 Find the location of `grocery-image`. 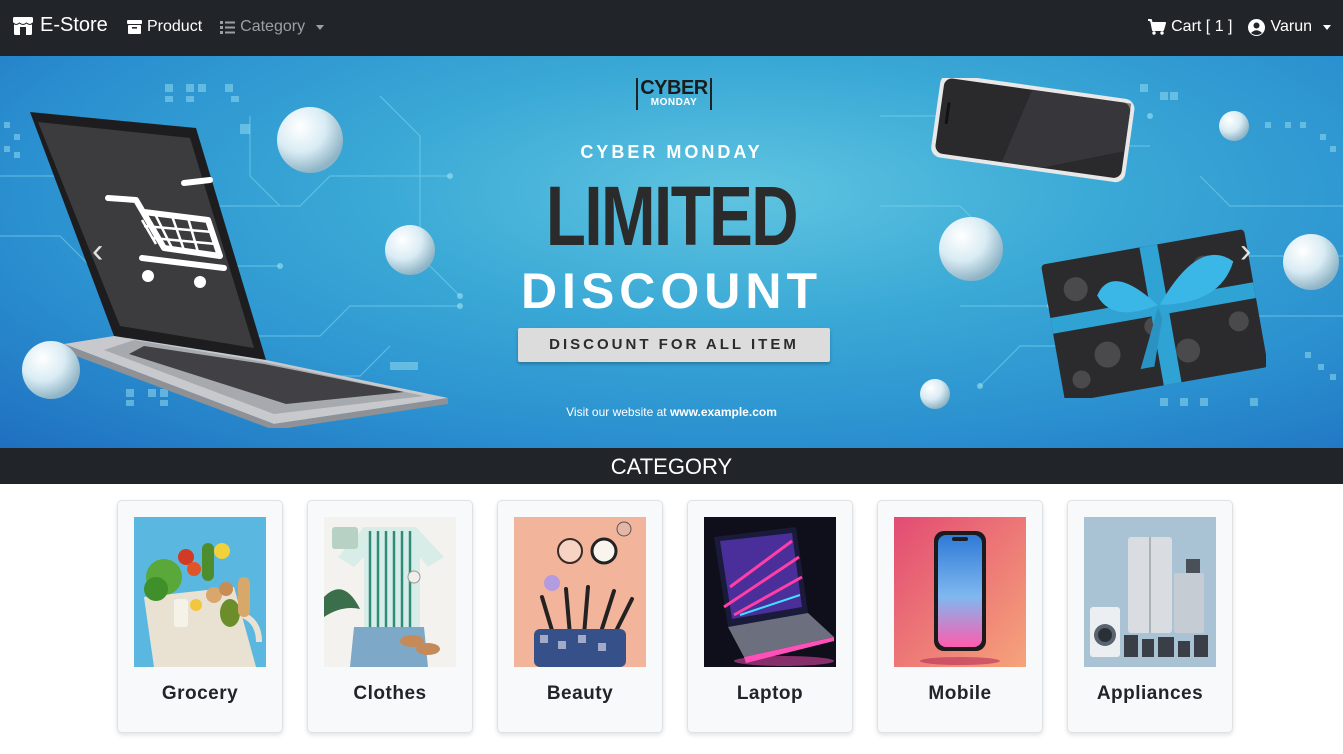

grocery-image is located at coordinates (200, 592).